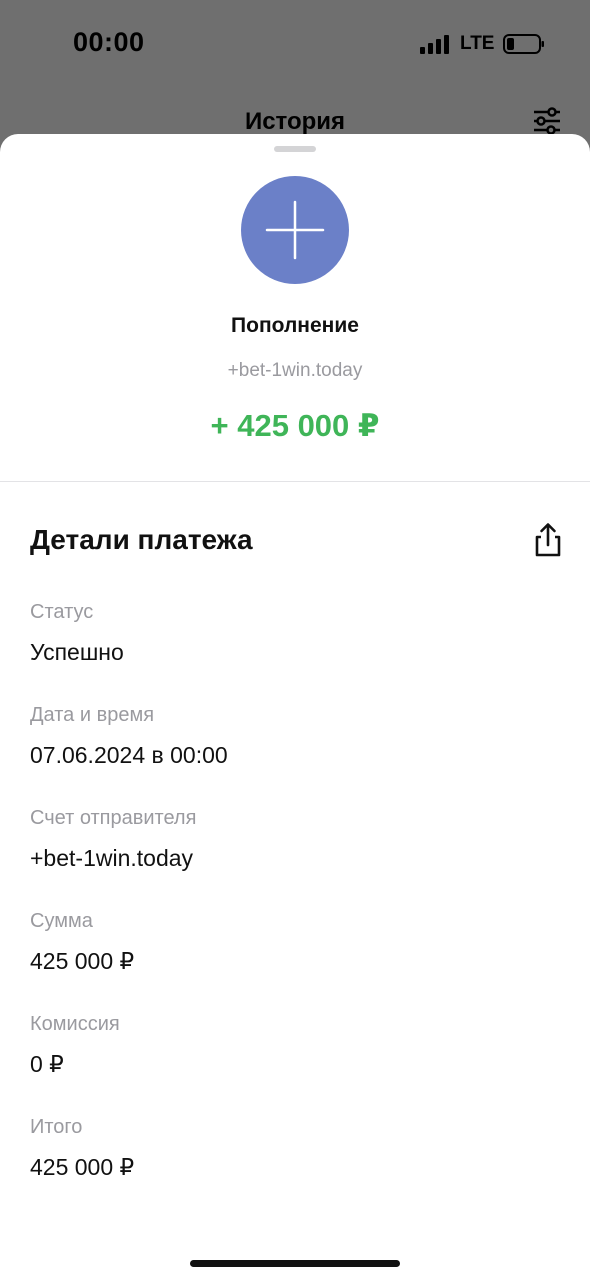 The height and width of the screenshot is (1280, 590). Describe the element at coordinates (295, 149) in the screenshot. I see `sheet-grabber` at that location.